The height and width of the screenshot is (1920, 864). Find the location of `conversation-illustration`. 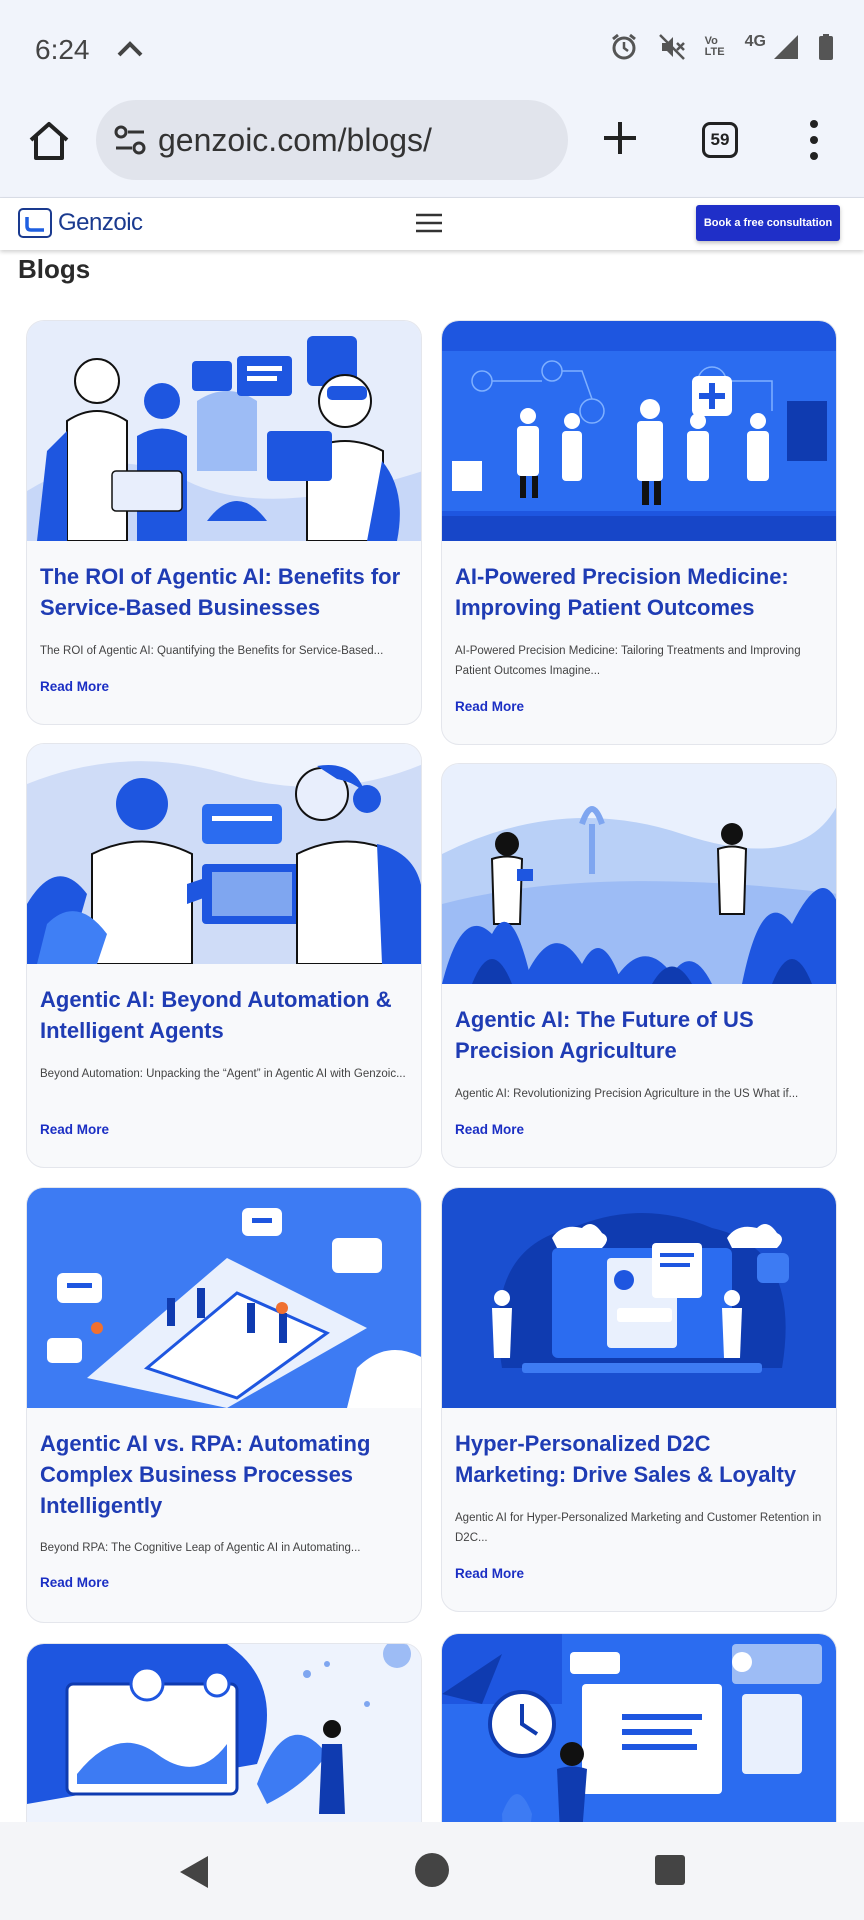

conversation-illustration is located at coordinates (224, 854).